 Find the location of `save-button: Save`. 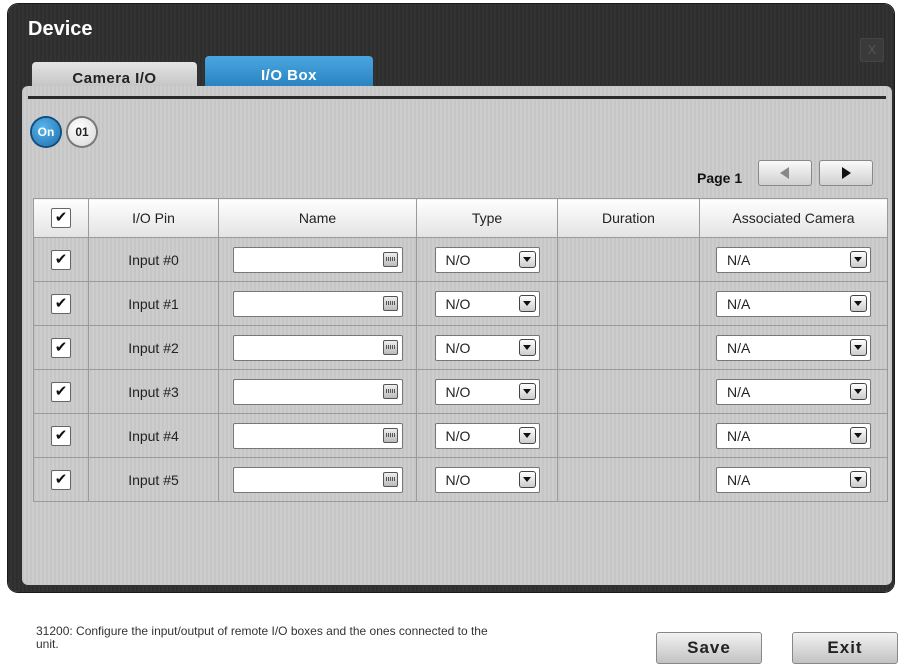

save-button: Save is located at coordinates (709, 648).